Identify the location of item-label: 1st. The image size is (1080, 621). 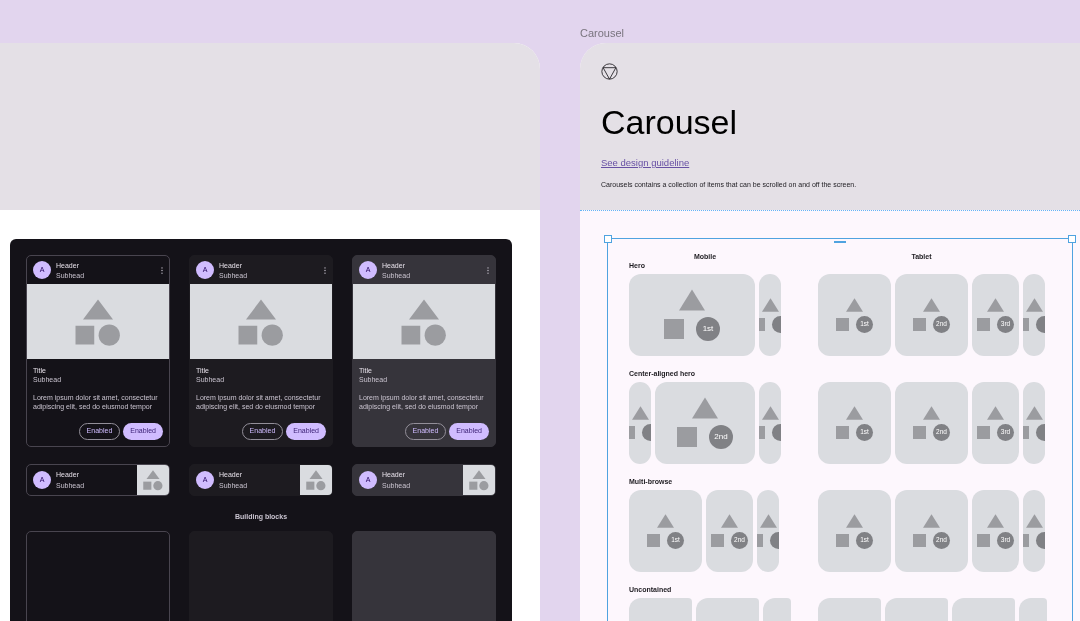
(708, 329).